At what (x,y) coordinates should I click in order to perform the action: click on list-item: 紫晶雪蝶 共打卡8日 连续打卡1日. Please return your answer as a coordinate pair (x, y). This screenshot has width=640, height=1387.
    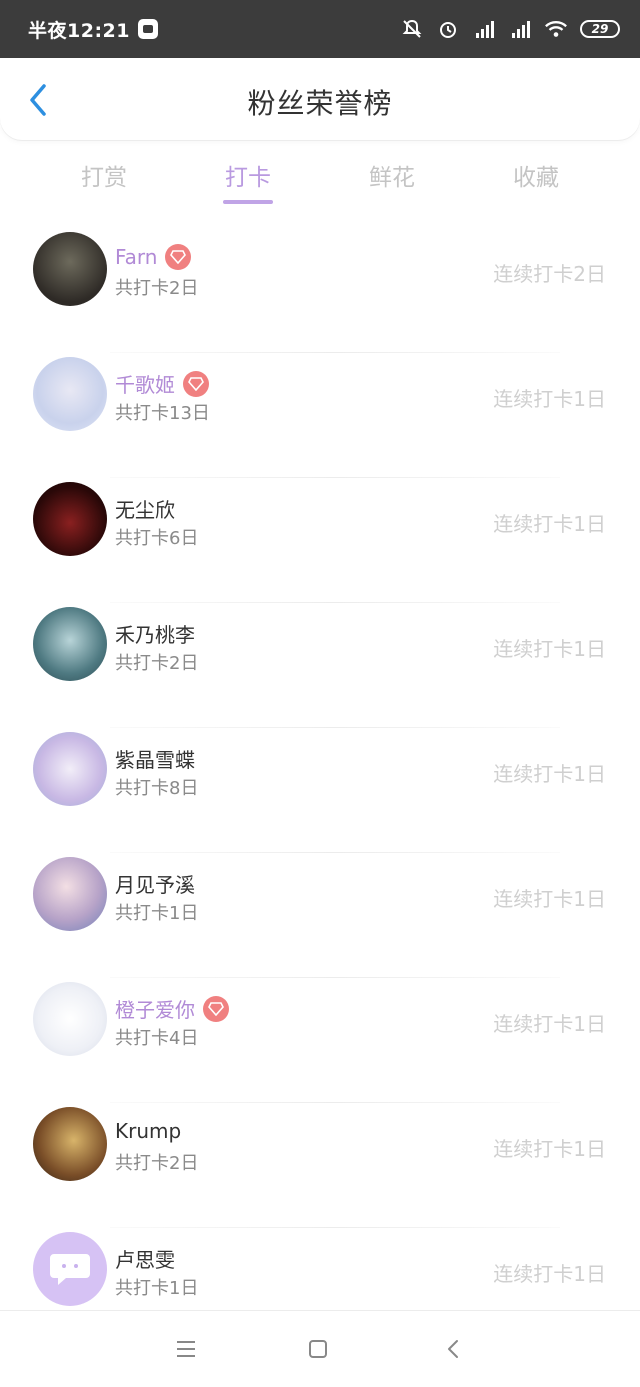
    Looking at the image, I should click on (320, 790).